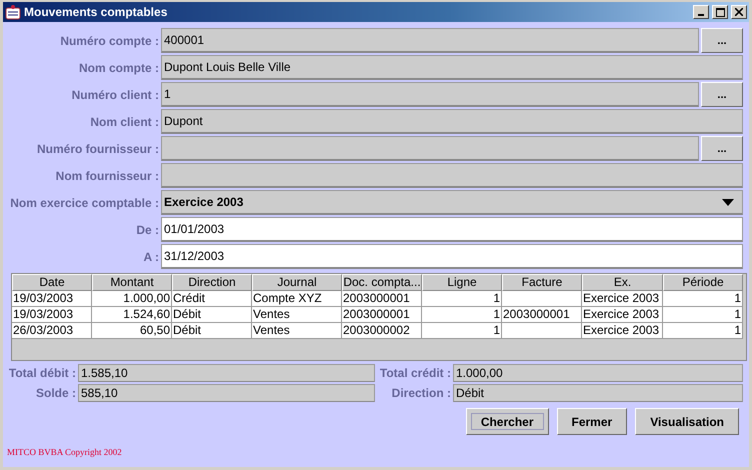  Describe the element at coordinates (414, 373) in the screenshot. I see `field-label: Total crédit :` at that location.